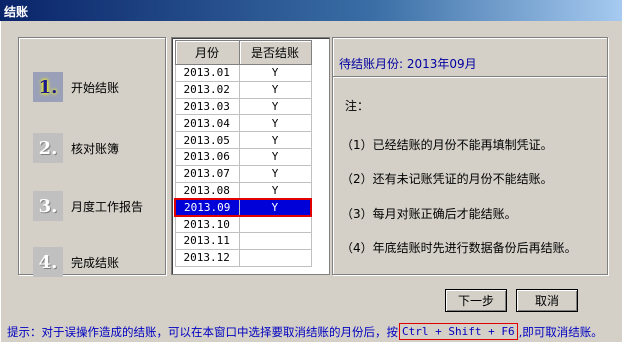  I want to click on pending-month-label: 待结账月份: 2013年09月, so click(408, 64).